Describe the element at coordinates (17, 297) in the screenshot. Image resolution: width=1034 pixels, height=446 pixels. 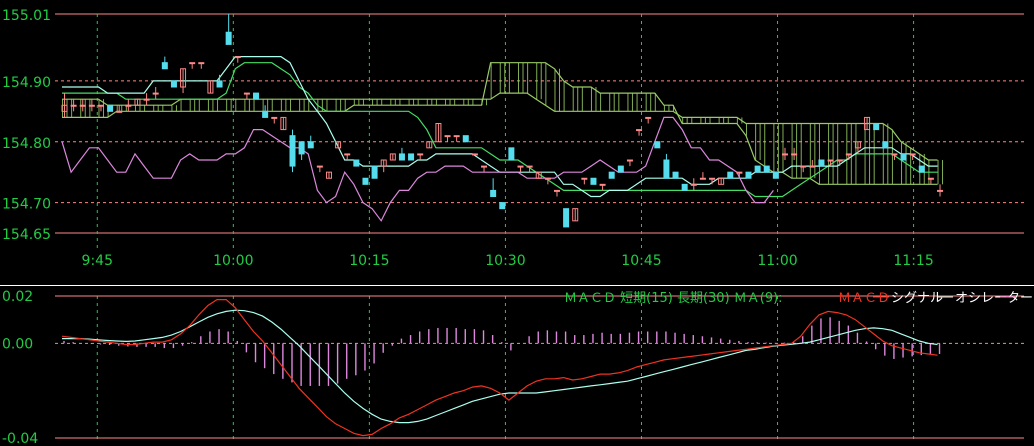
I see `macd-y-tick-label: 0.02` at that location.